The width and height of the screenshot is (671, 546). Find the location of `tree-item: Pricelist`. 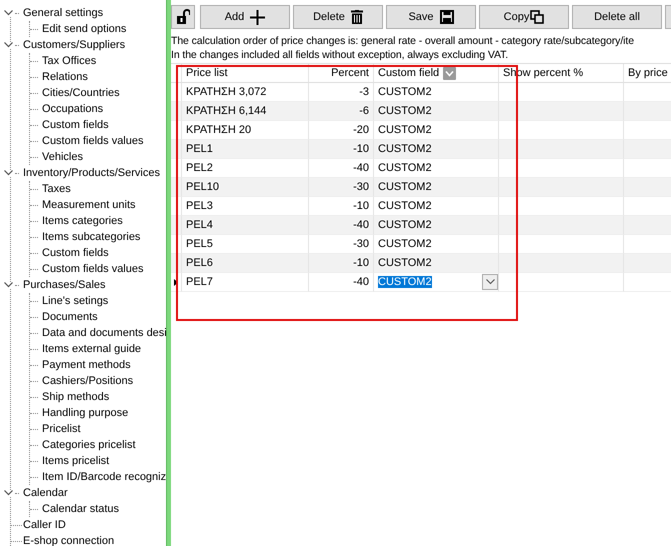

tree-item: Pricelist is located at coordinates (61, 429).